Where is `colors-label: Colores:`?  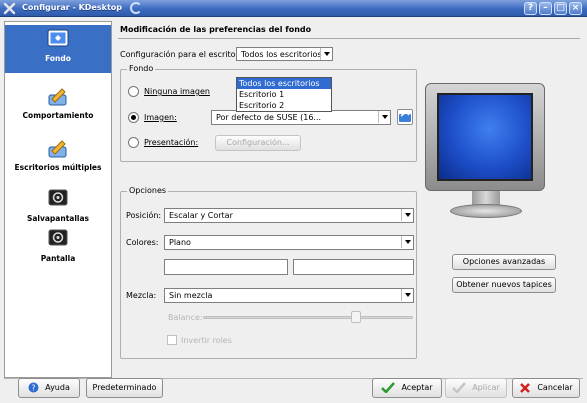 colors-label: Colores: is located at coordinates (142, 242).